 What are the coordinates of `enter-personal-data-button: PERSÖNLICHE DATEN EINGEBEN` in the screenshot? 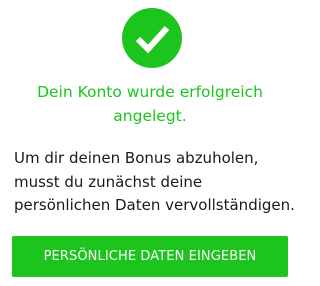 It's located at (150, 256).